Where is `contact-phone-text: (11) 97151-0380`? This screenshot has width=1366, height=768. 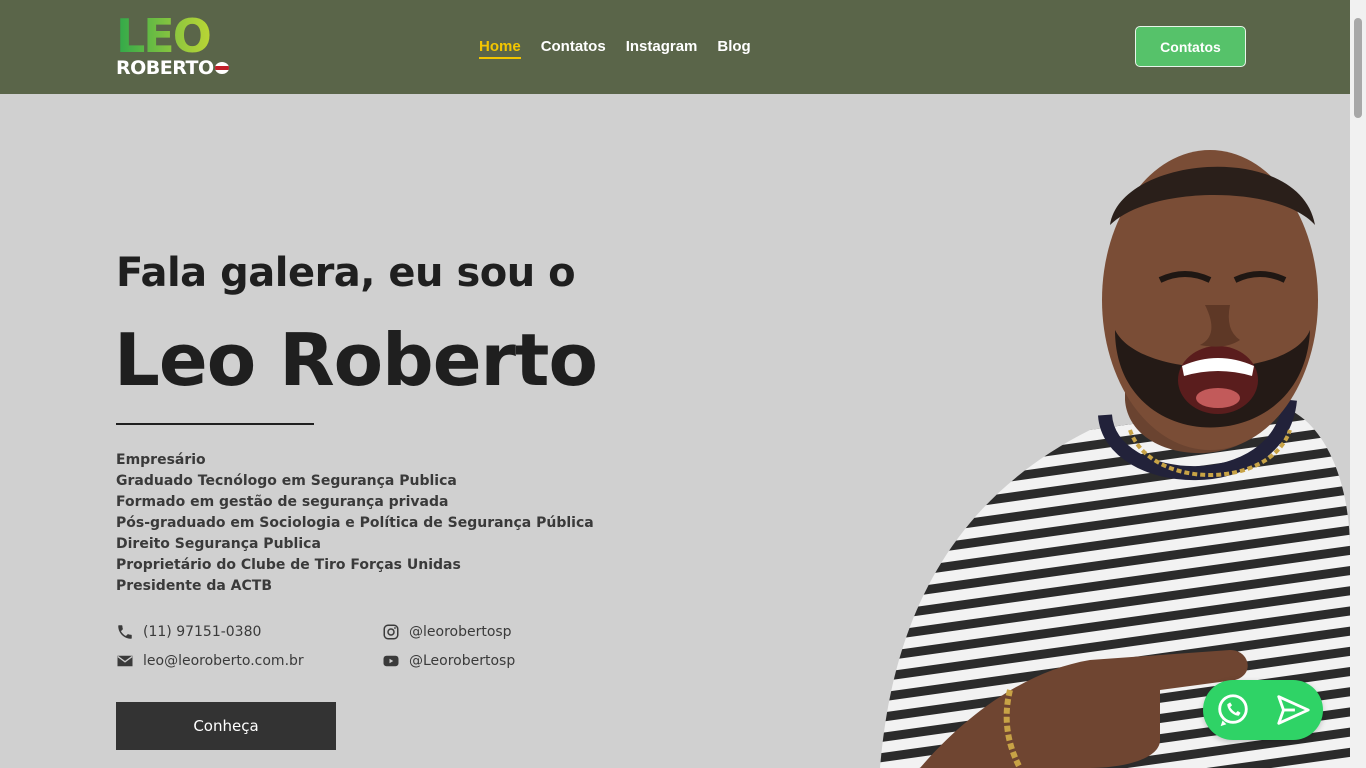 contact-phone-text: (11) 97151-0380 is located at coordinates (202, 632).